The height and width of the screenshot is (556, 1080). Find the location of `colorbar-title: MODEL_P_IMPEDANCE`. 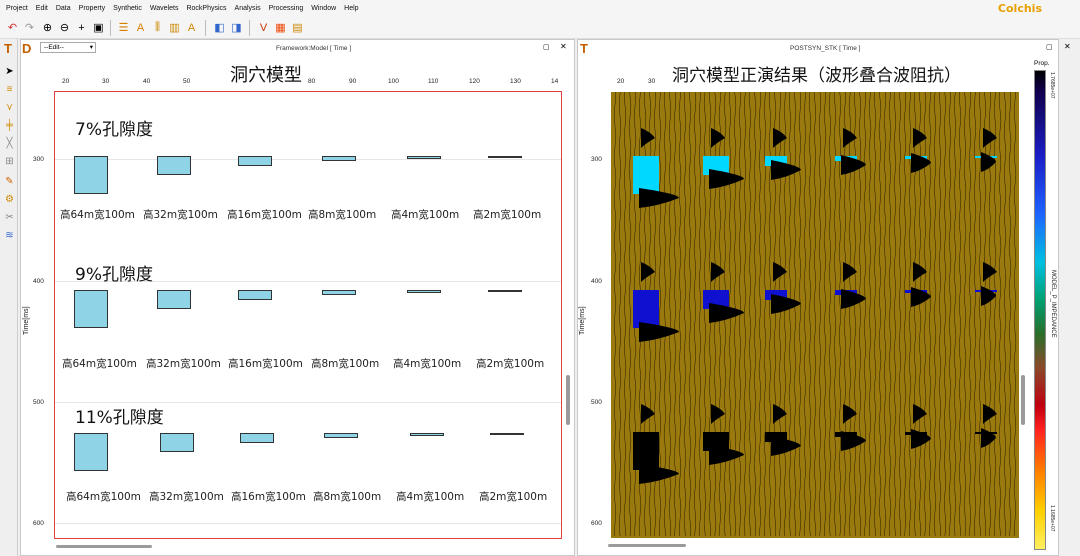

colorbar-title: MODEL_P_IMPEDANCE is located at coordinates (1053, 304).